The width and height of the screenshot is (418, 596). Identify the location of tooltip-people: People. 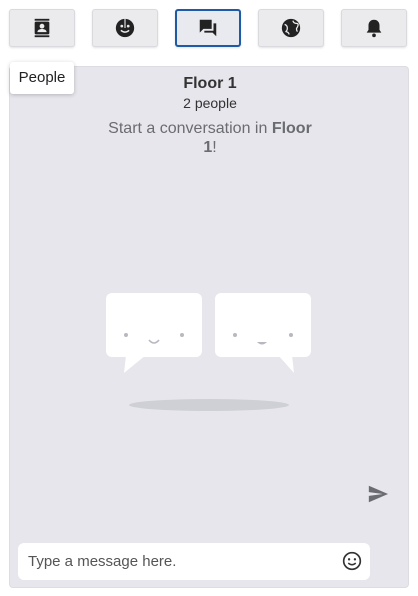
(42, 78).